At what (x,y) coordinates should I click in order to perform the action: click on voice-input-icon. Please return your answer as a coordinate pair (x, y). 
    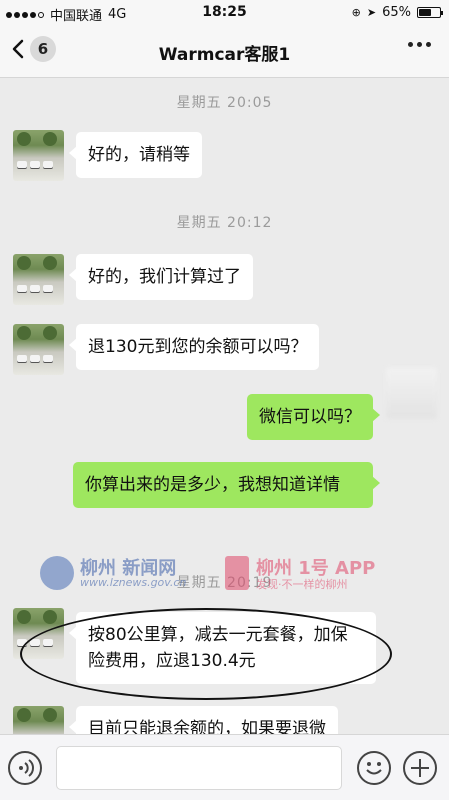
    Looking at the image, I should click on (25, 768).